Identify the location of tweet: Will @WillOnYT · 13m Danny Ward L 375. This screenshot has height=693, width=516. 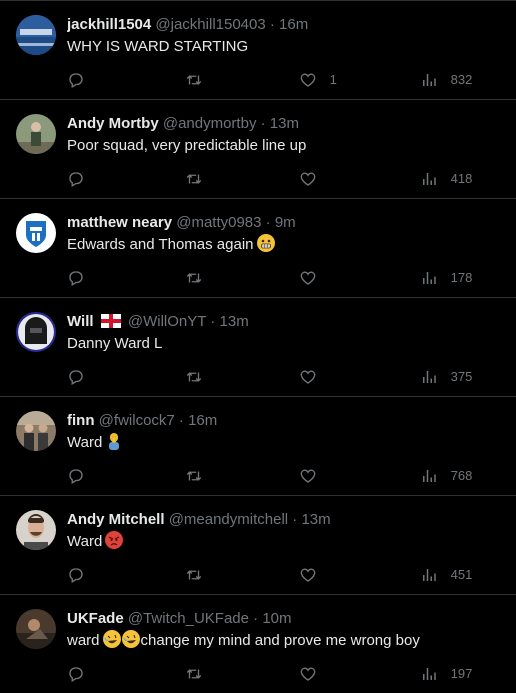
(258, 346).